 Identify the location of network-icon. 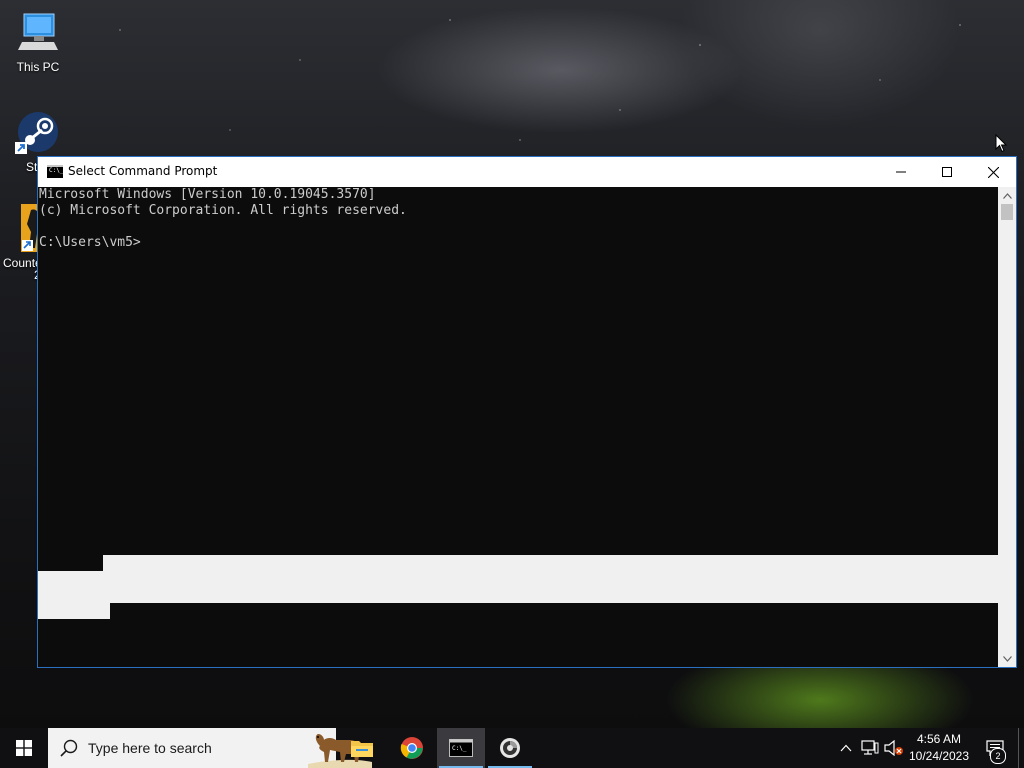
(870, 747).